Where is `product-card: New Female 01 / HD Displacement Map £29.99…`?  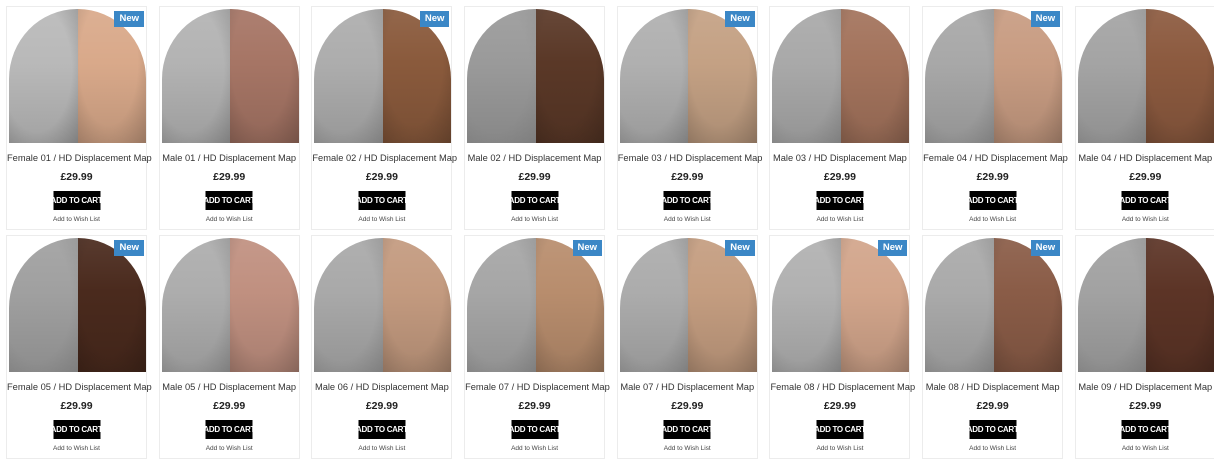 product-card: New Female 01 / HD Displacement Map £29.99… is located at coordinates (79, 118).